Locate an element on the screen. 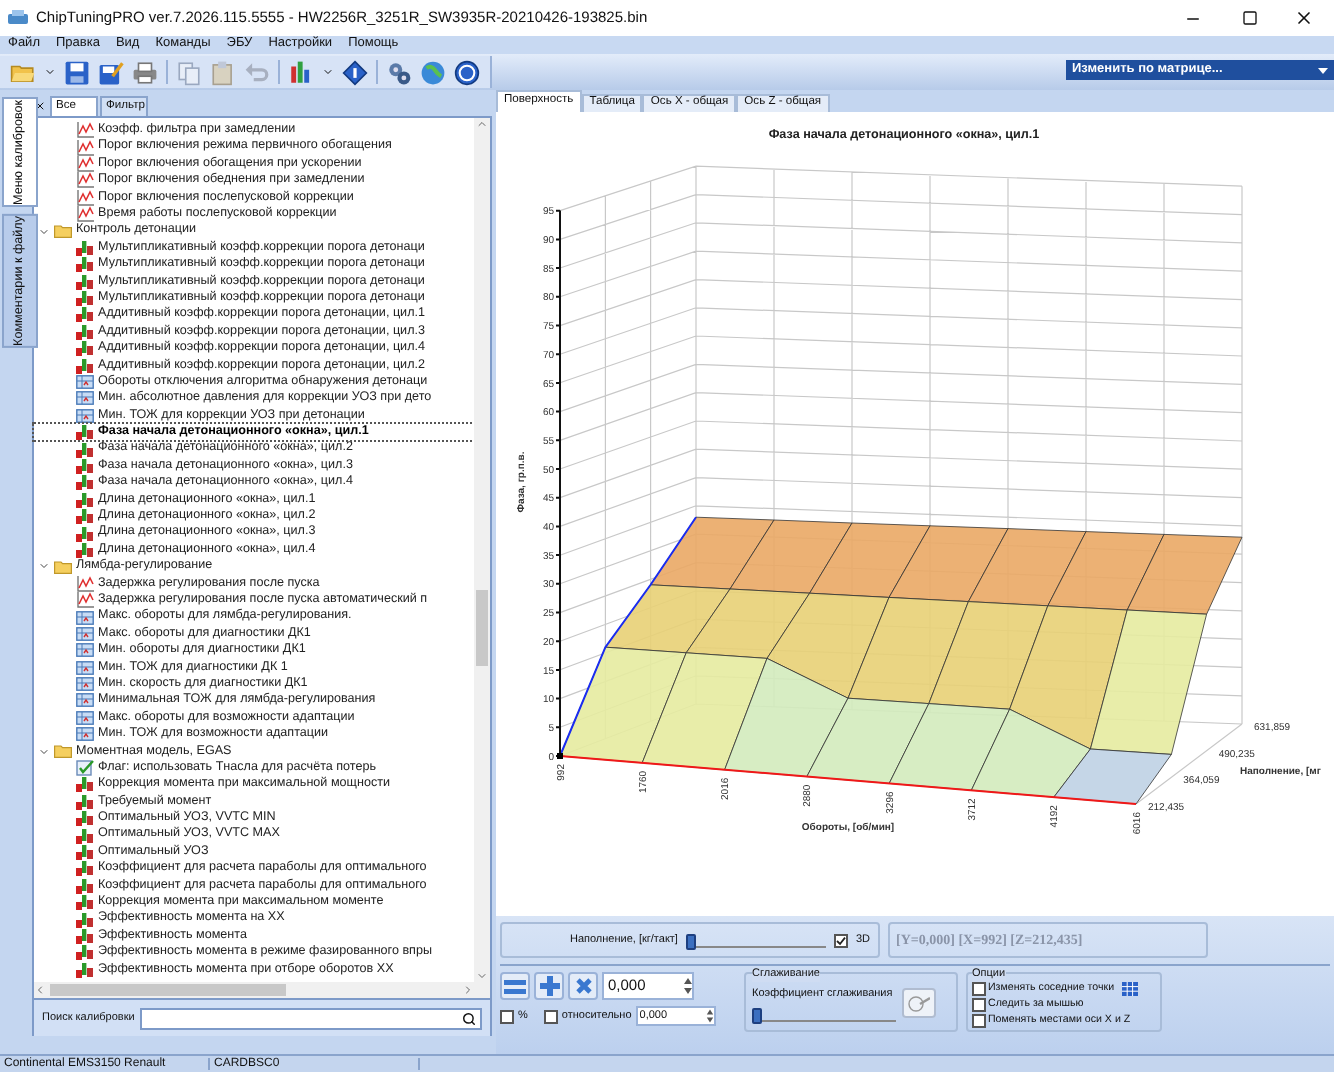  search-icon is located at coordinates (469, 1018).